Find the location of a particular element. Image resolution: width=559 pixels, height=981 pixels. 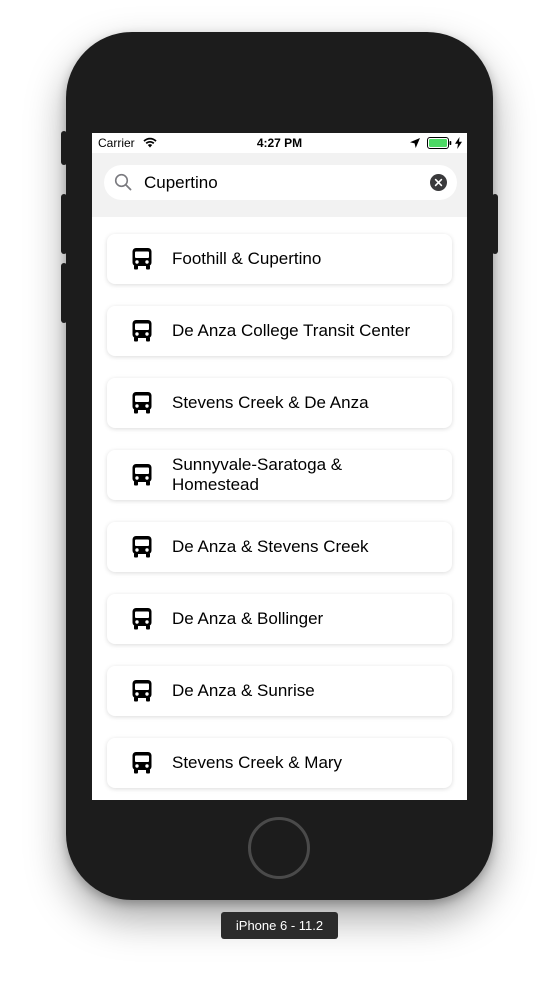

list-item: De Anza & Bollinger is located at coordinates (279, 619).